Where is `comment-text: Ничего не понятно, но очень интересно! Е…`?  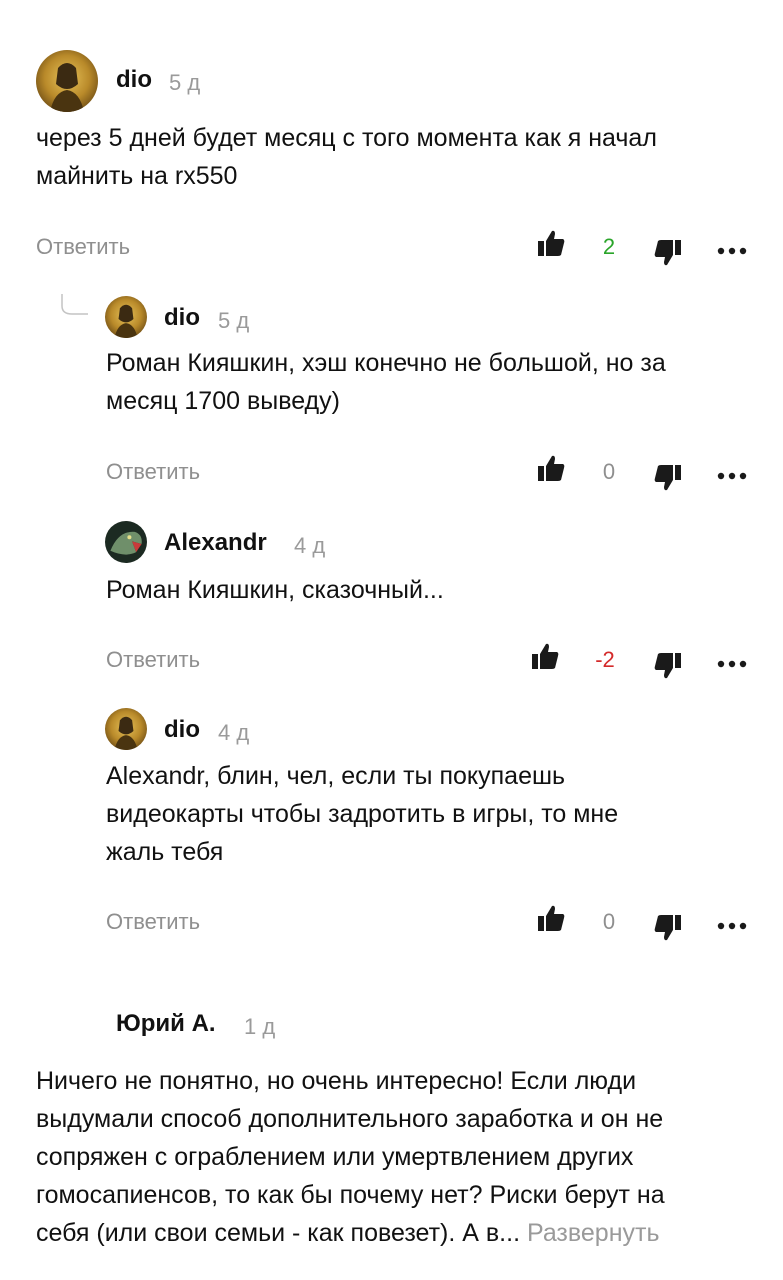
comment-text: Ничего не понятно, но очень интересно! Е… is located at coordinates (350, 1157).